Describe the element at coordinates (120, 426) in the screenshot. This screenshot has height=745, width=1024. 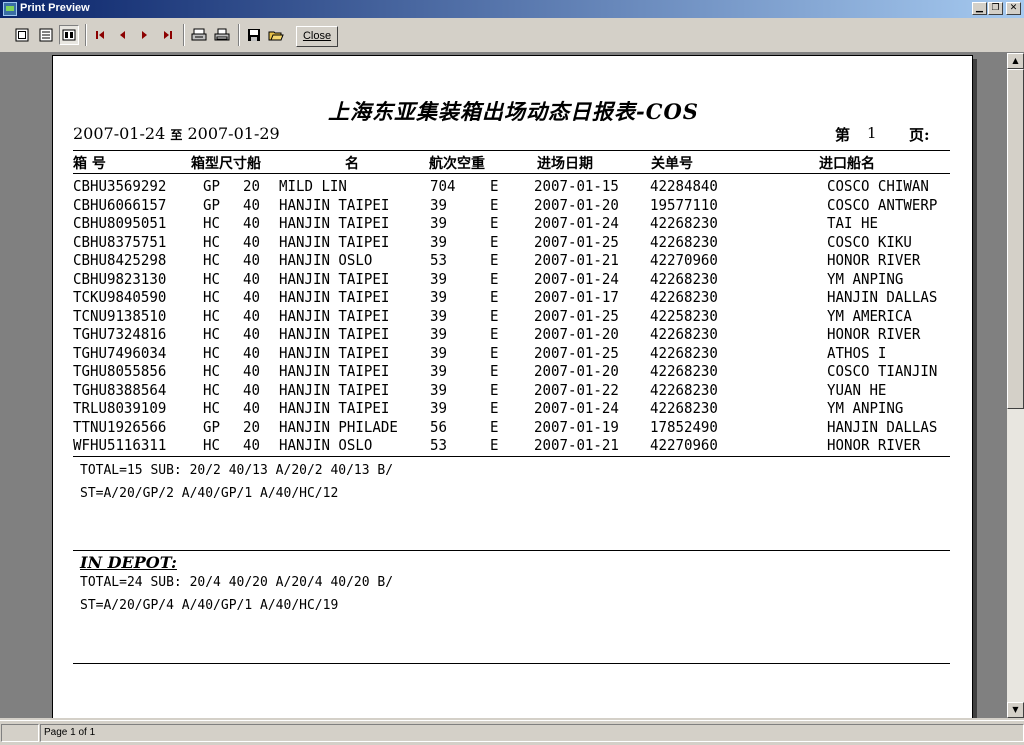
I see `cell-container-no: TTNU1926566` at that location.